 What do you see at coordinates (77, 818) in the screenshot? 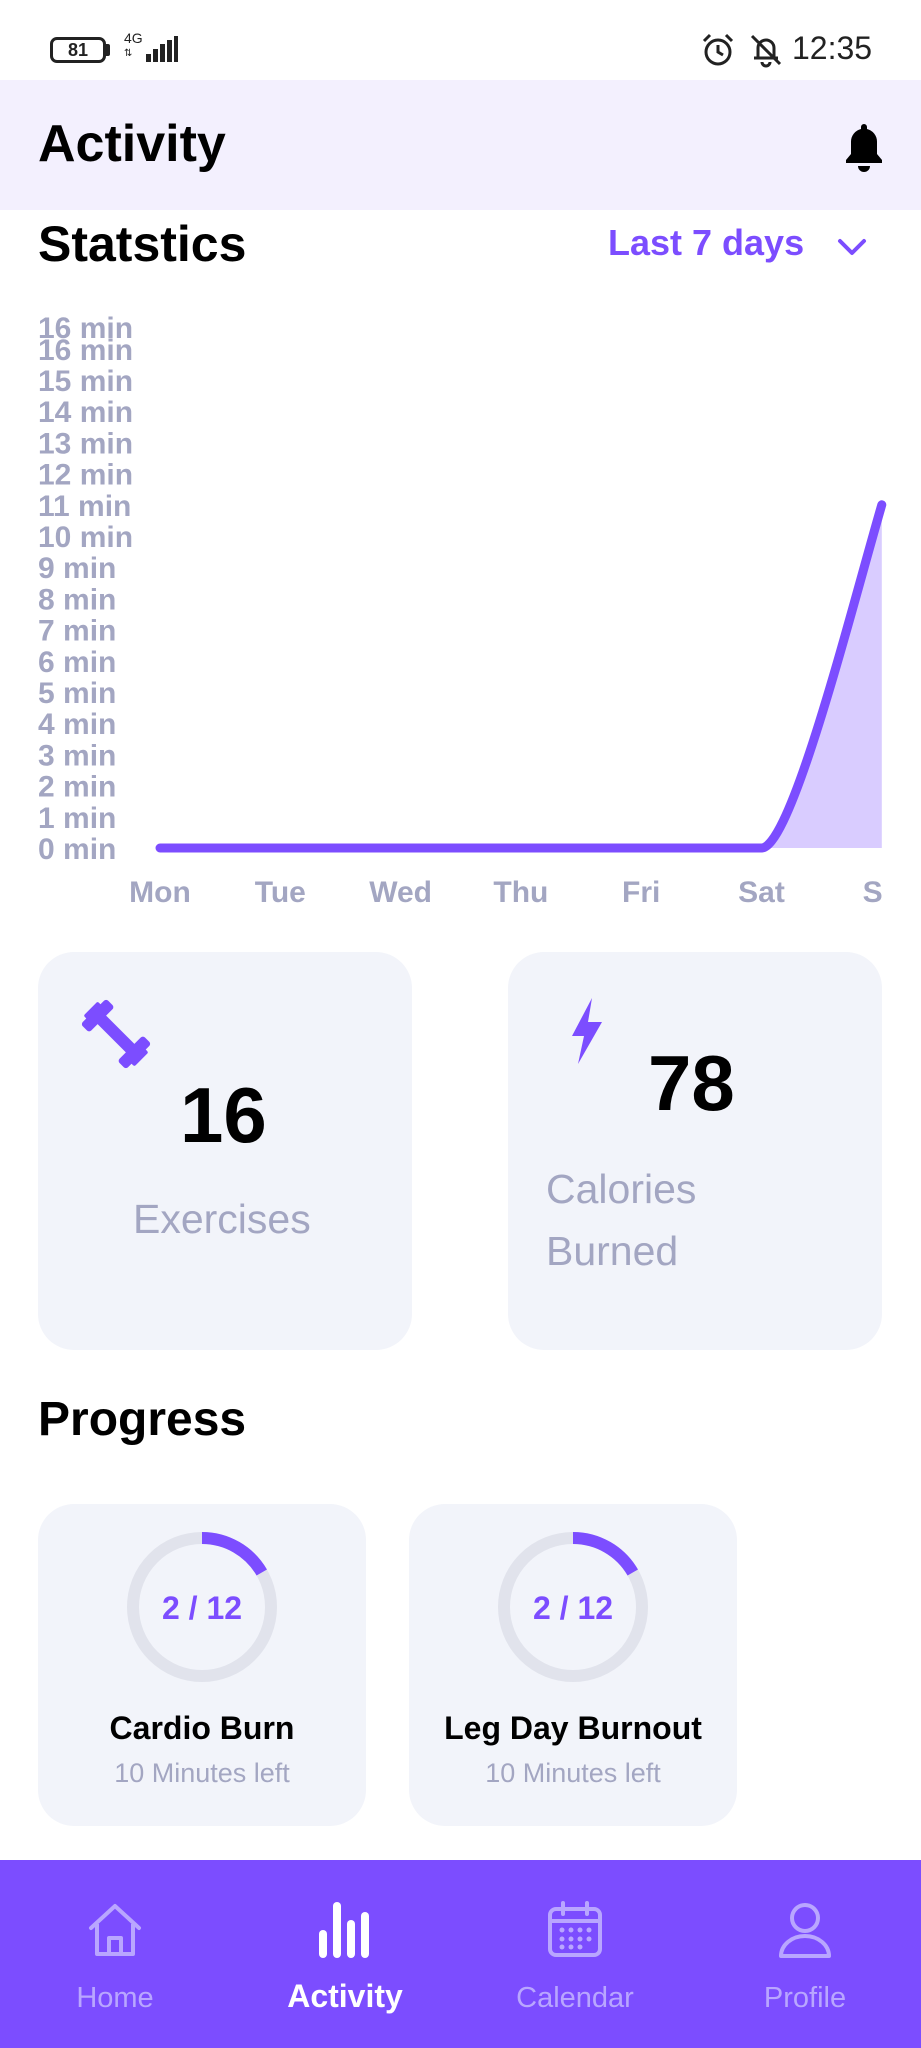
I see `y-tick-label: 1 min` at bounding box center [77, 818].